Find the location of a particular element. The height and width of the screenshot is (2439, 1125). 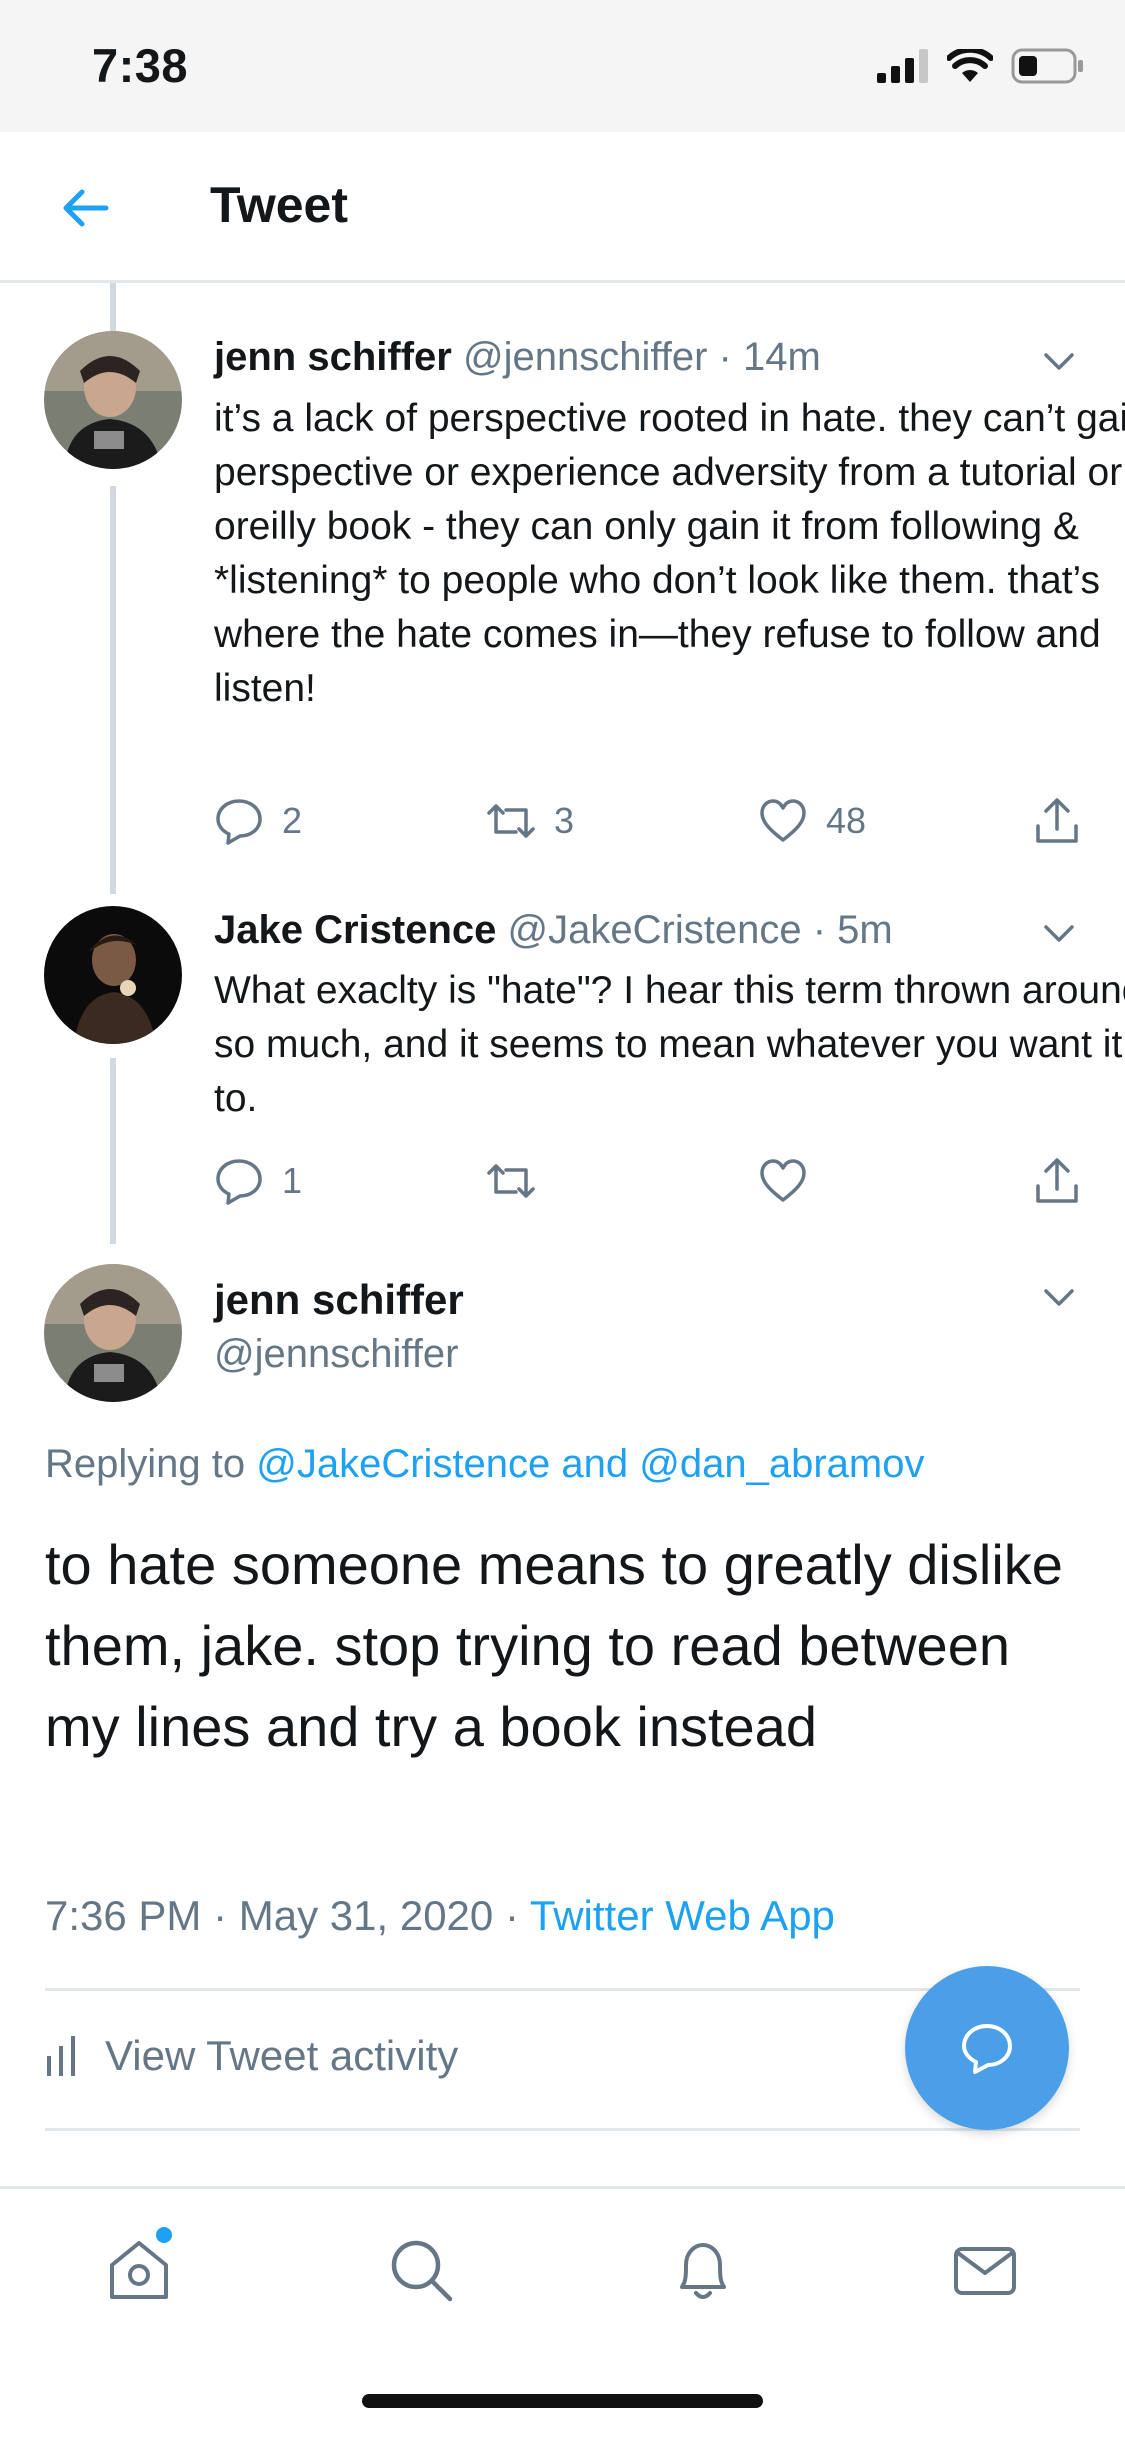

status-time: 7:38 is located at coordinates (140, 65).